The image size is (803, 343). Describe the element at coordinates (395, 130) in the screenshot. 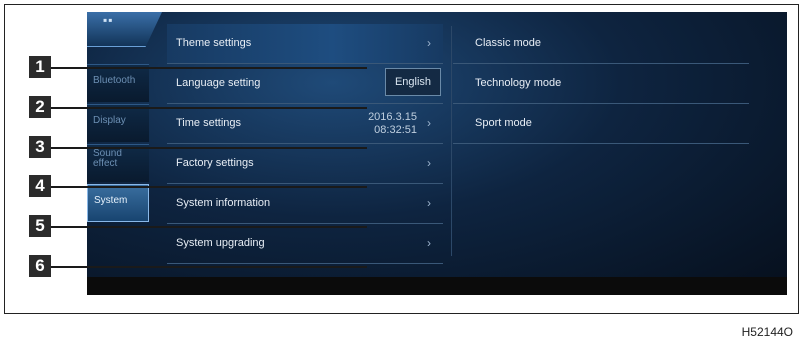

I see `time-value: 08:32:51` at that location.